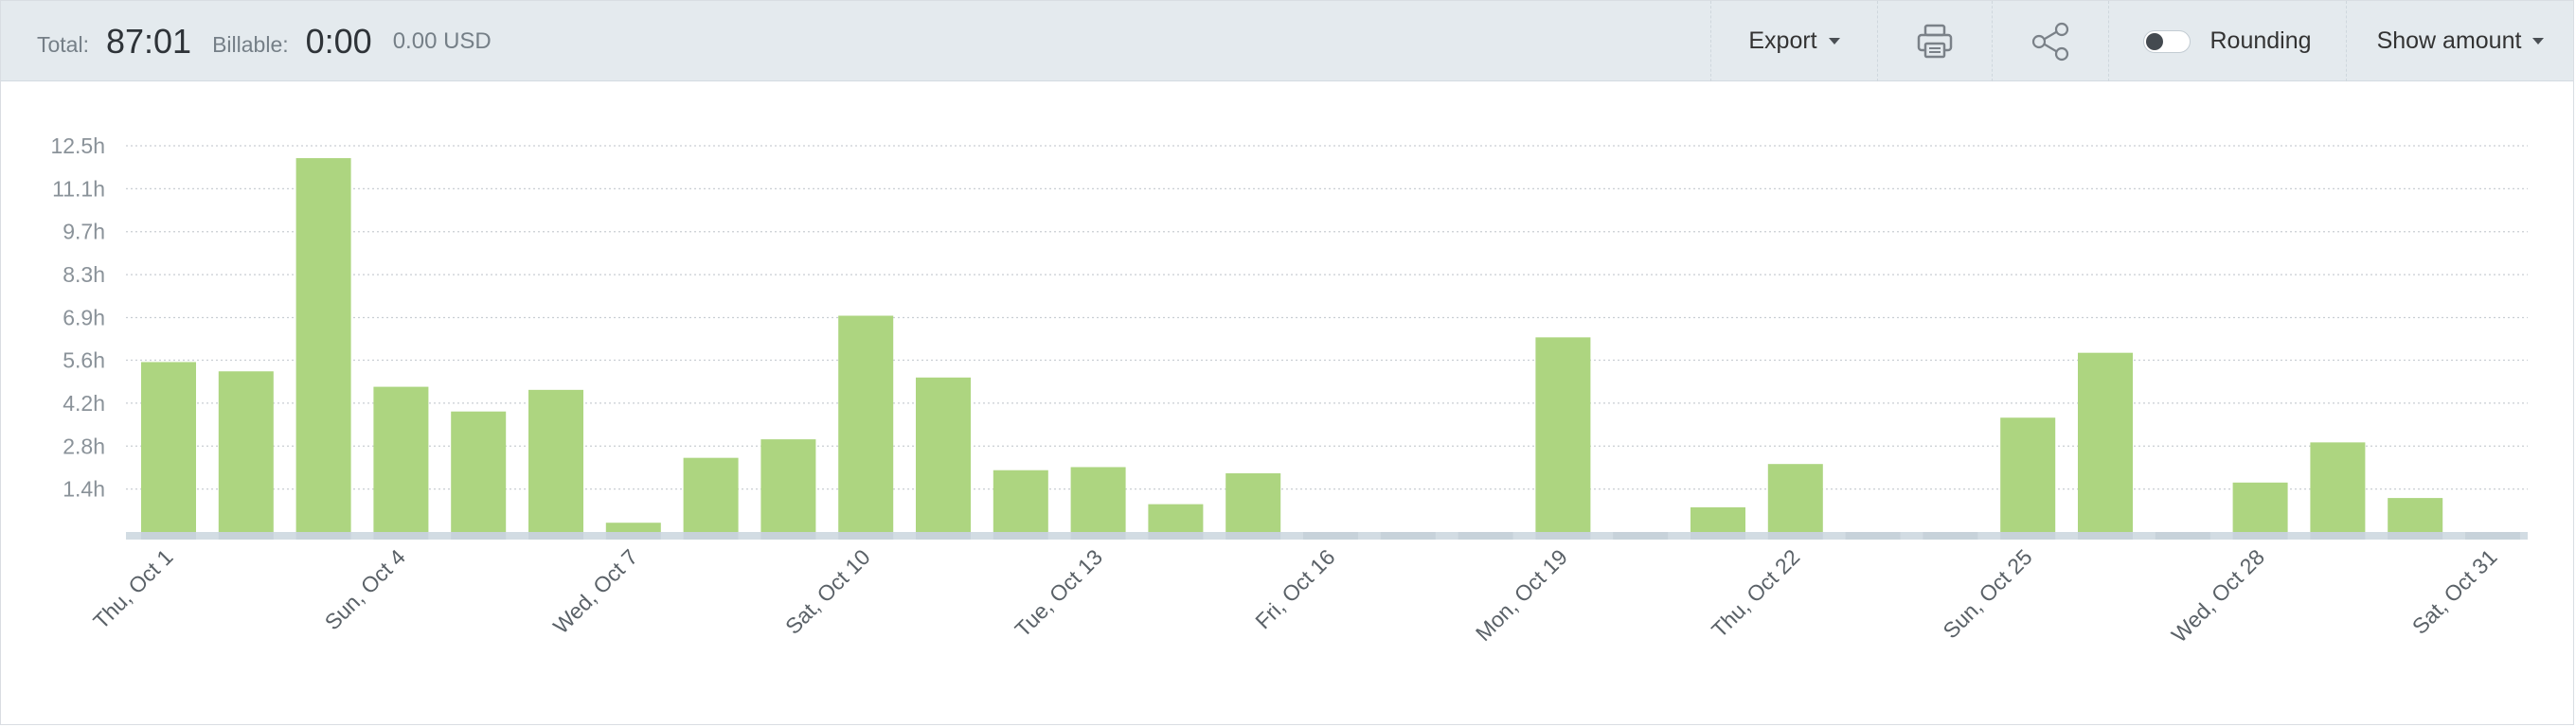 This screenshot has width=2576, height=727. I want to click on x-tick-label: Wed, Oct 28, so click(2218, 595).